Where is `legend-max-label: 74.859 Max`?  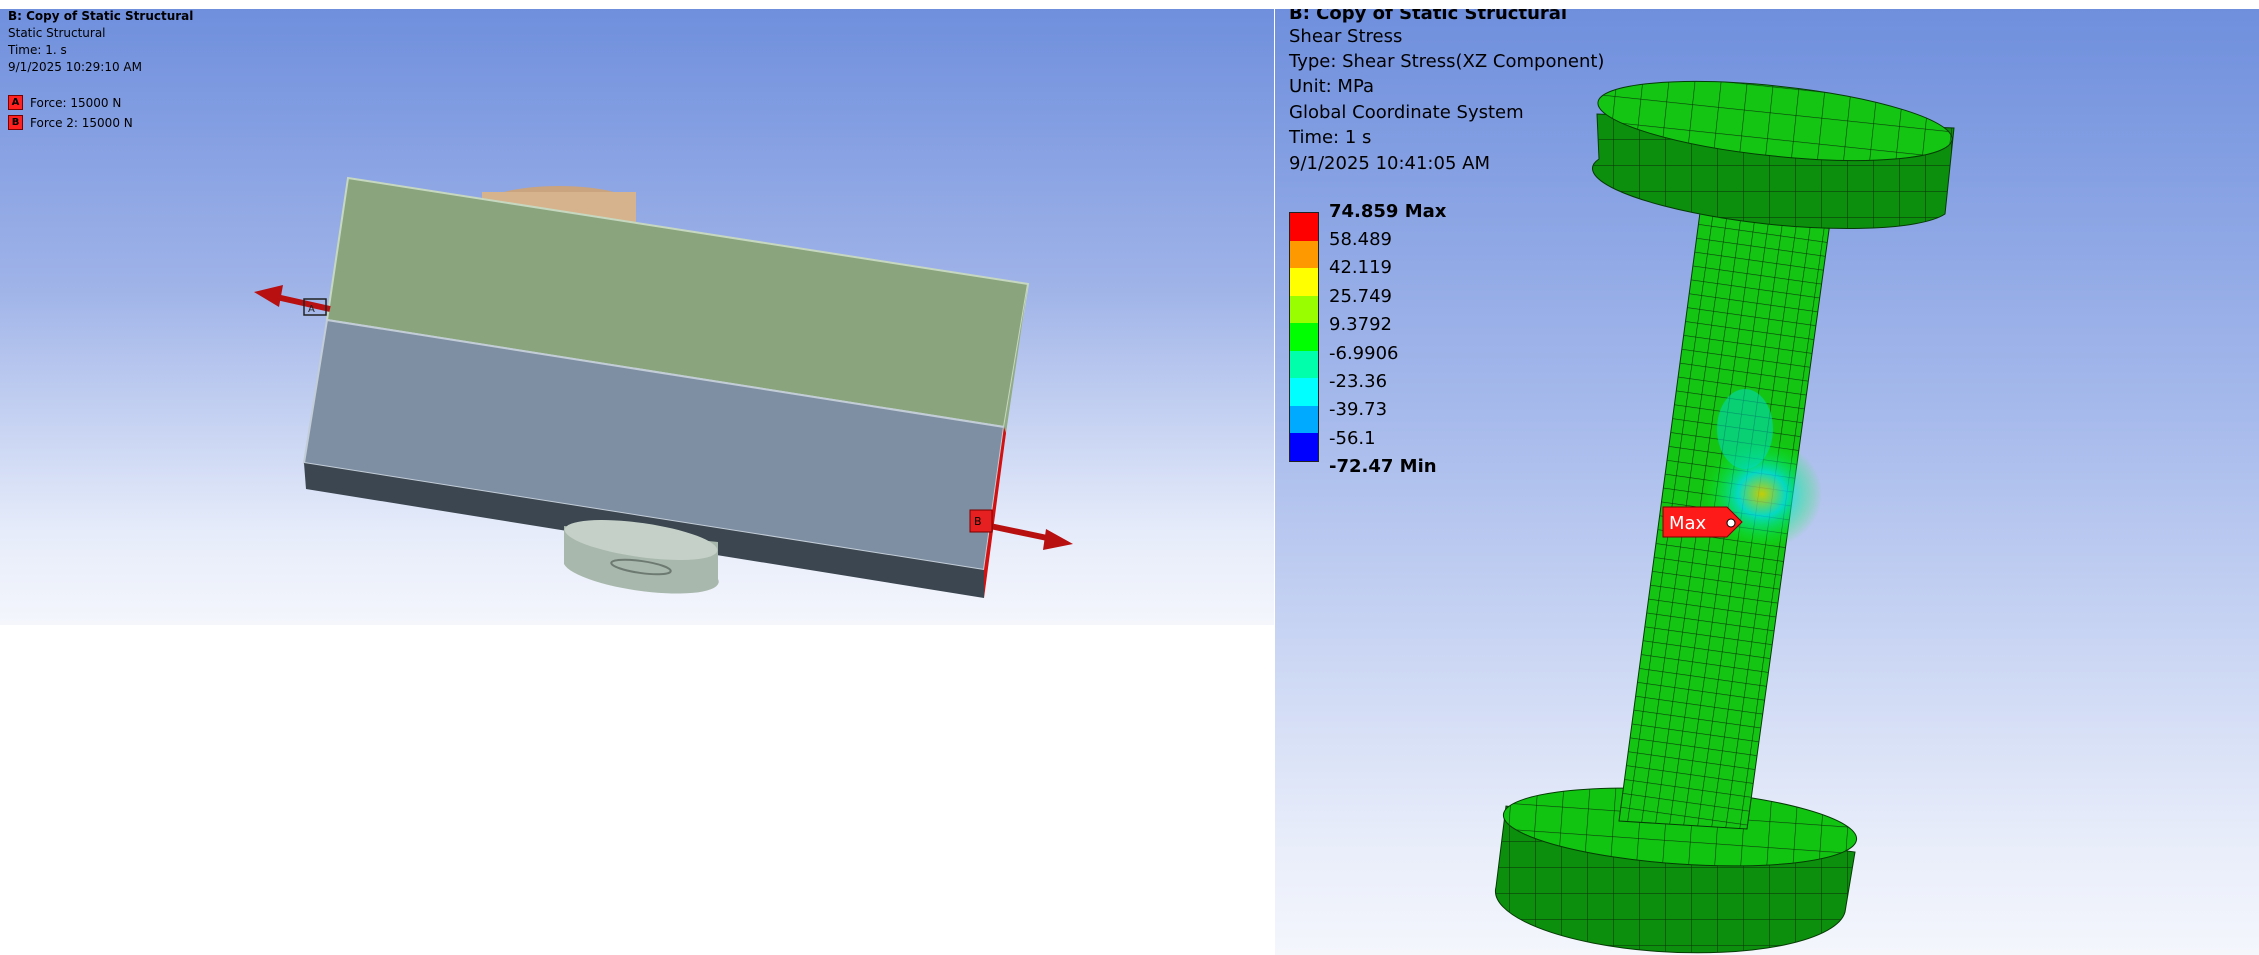
legend-max-label: 74.859 Max is located at coordinates (1388, 211).